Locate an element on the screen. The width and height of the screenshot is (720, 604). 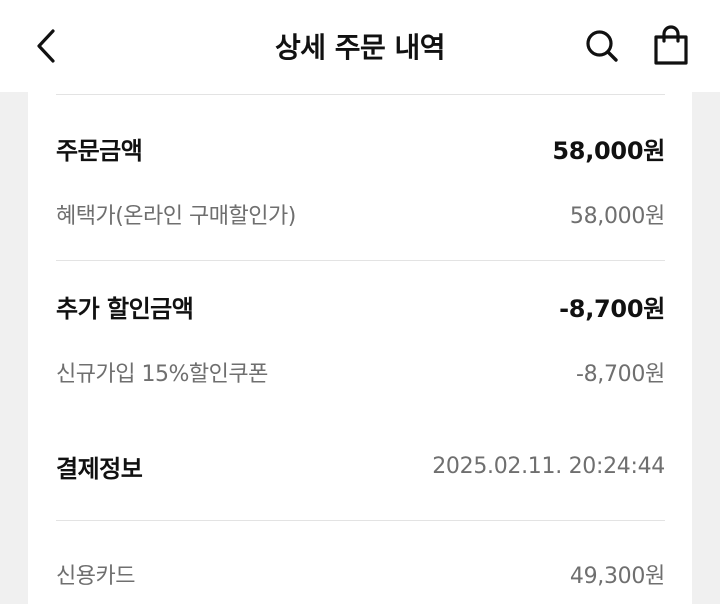
order-amount-value: 58,000원 is located at coordinates (608, 150).